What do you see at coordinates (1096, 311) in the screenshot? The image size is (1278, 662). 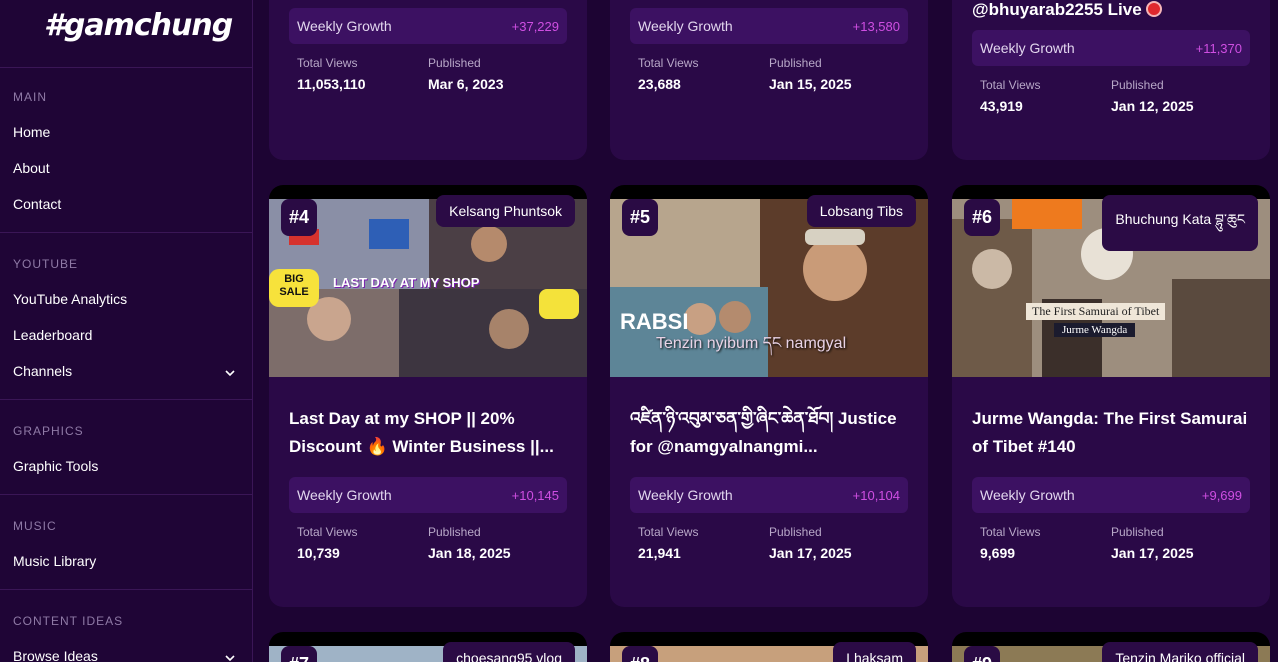 I see `thumbnail-caption: The First Samurai of Tibet` at bounding box center [1096, 311].